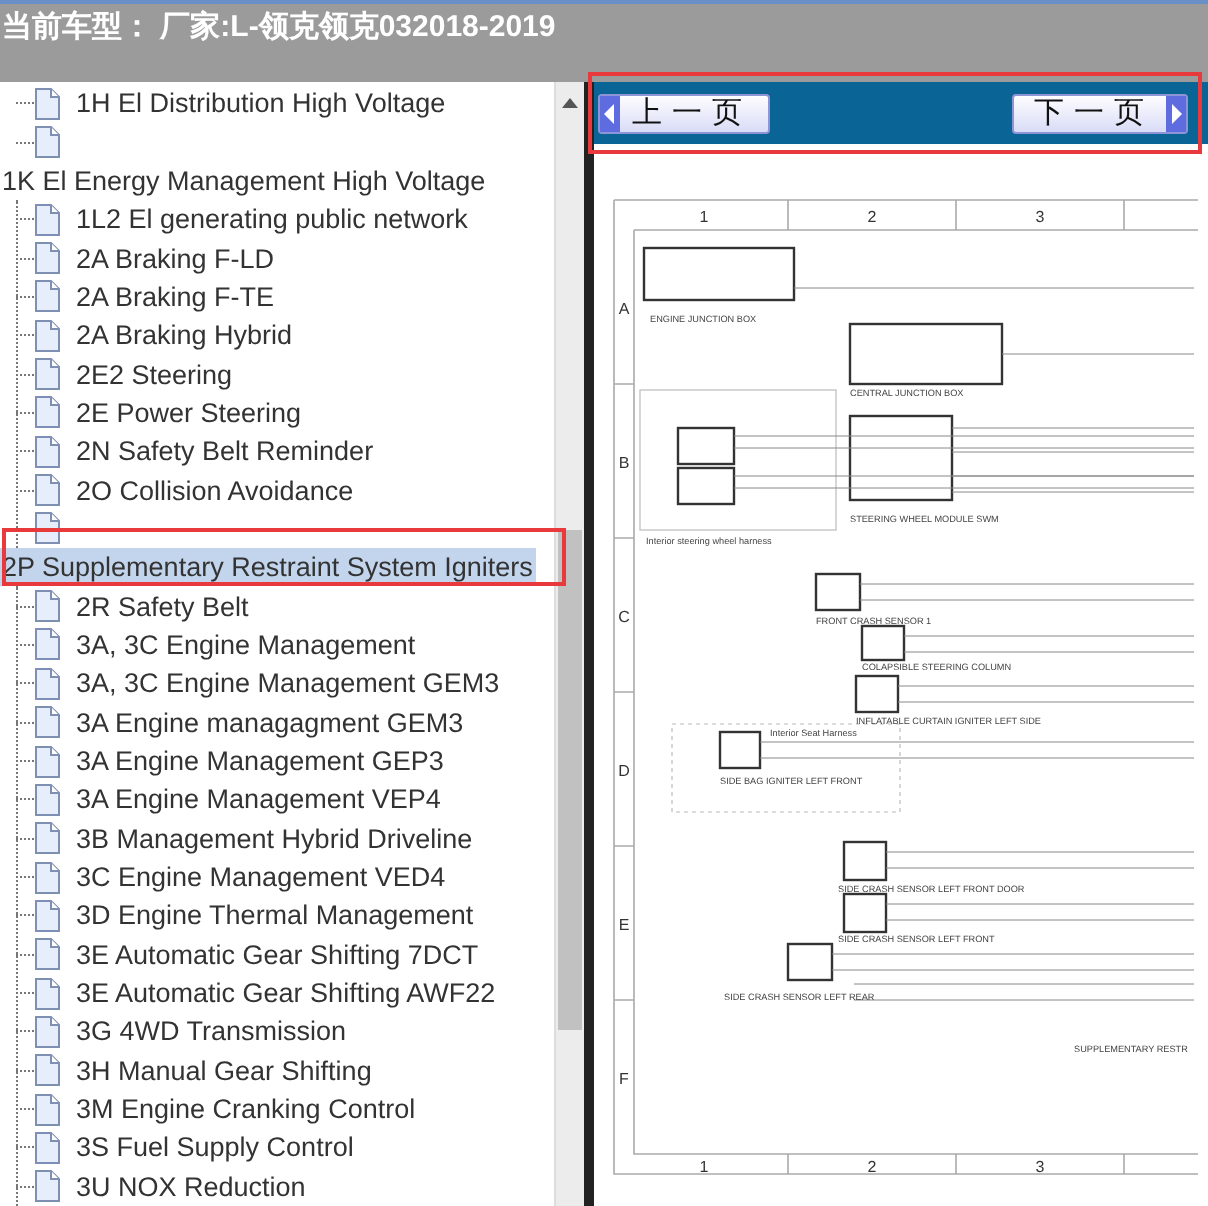 This screenshot has height=1206, width=1208. Describe the element at coordinates (624, 771) in the screenshot. I see `row-label: D` at that location.